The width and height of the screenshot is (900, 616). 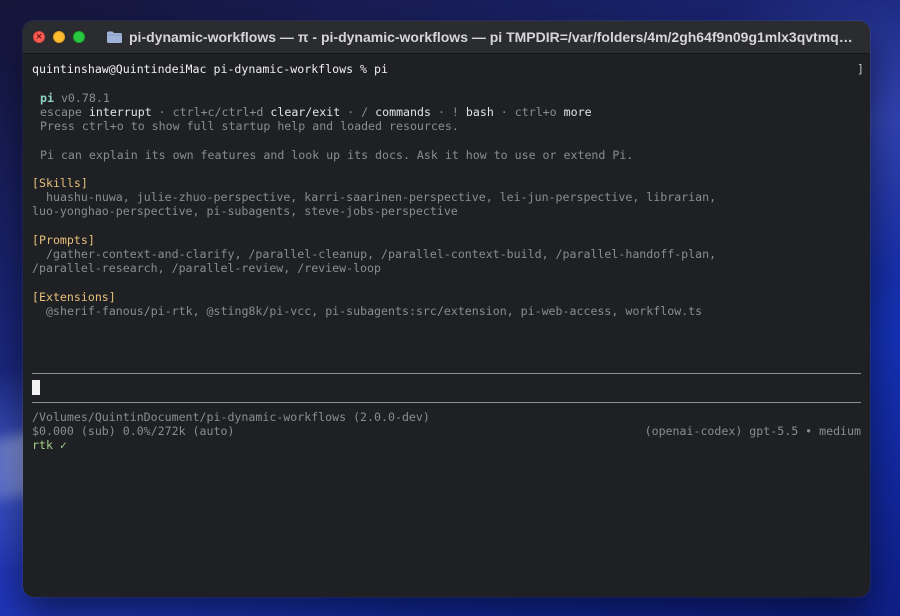 What do you see at coordinates (446, 373) in the screenshot?
I see `input-top-border` at bounding box center [446, 373].